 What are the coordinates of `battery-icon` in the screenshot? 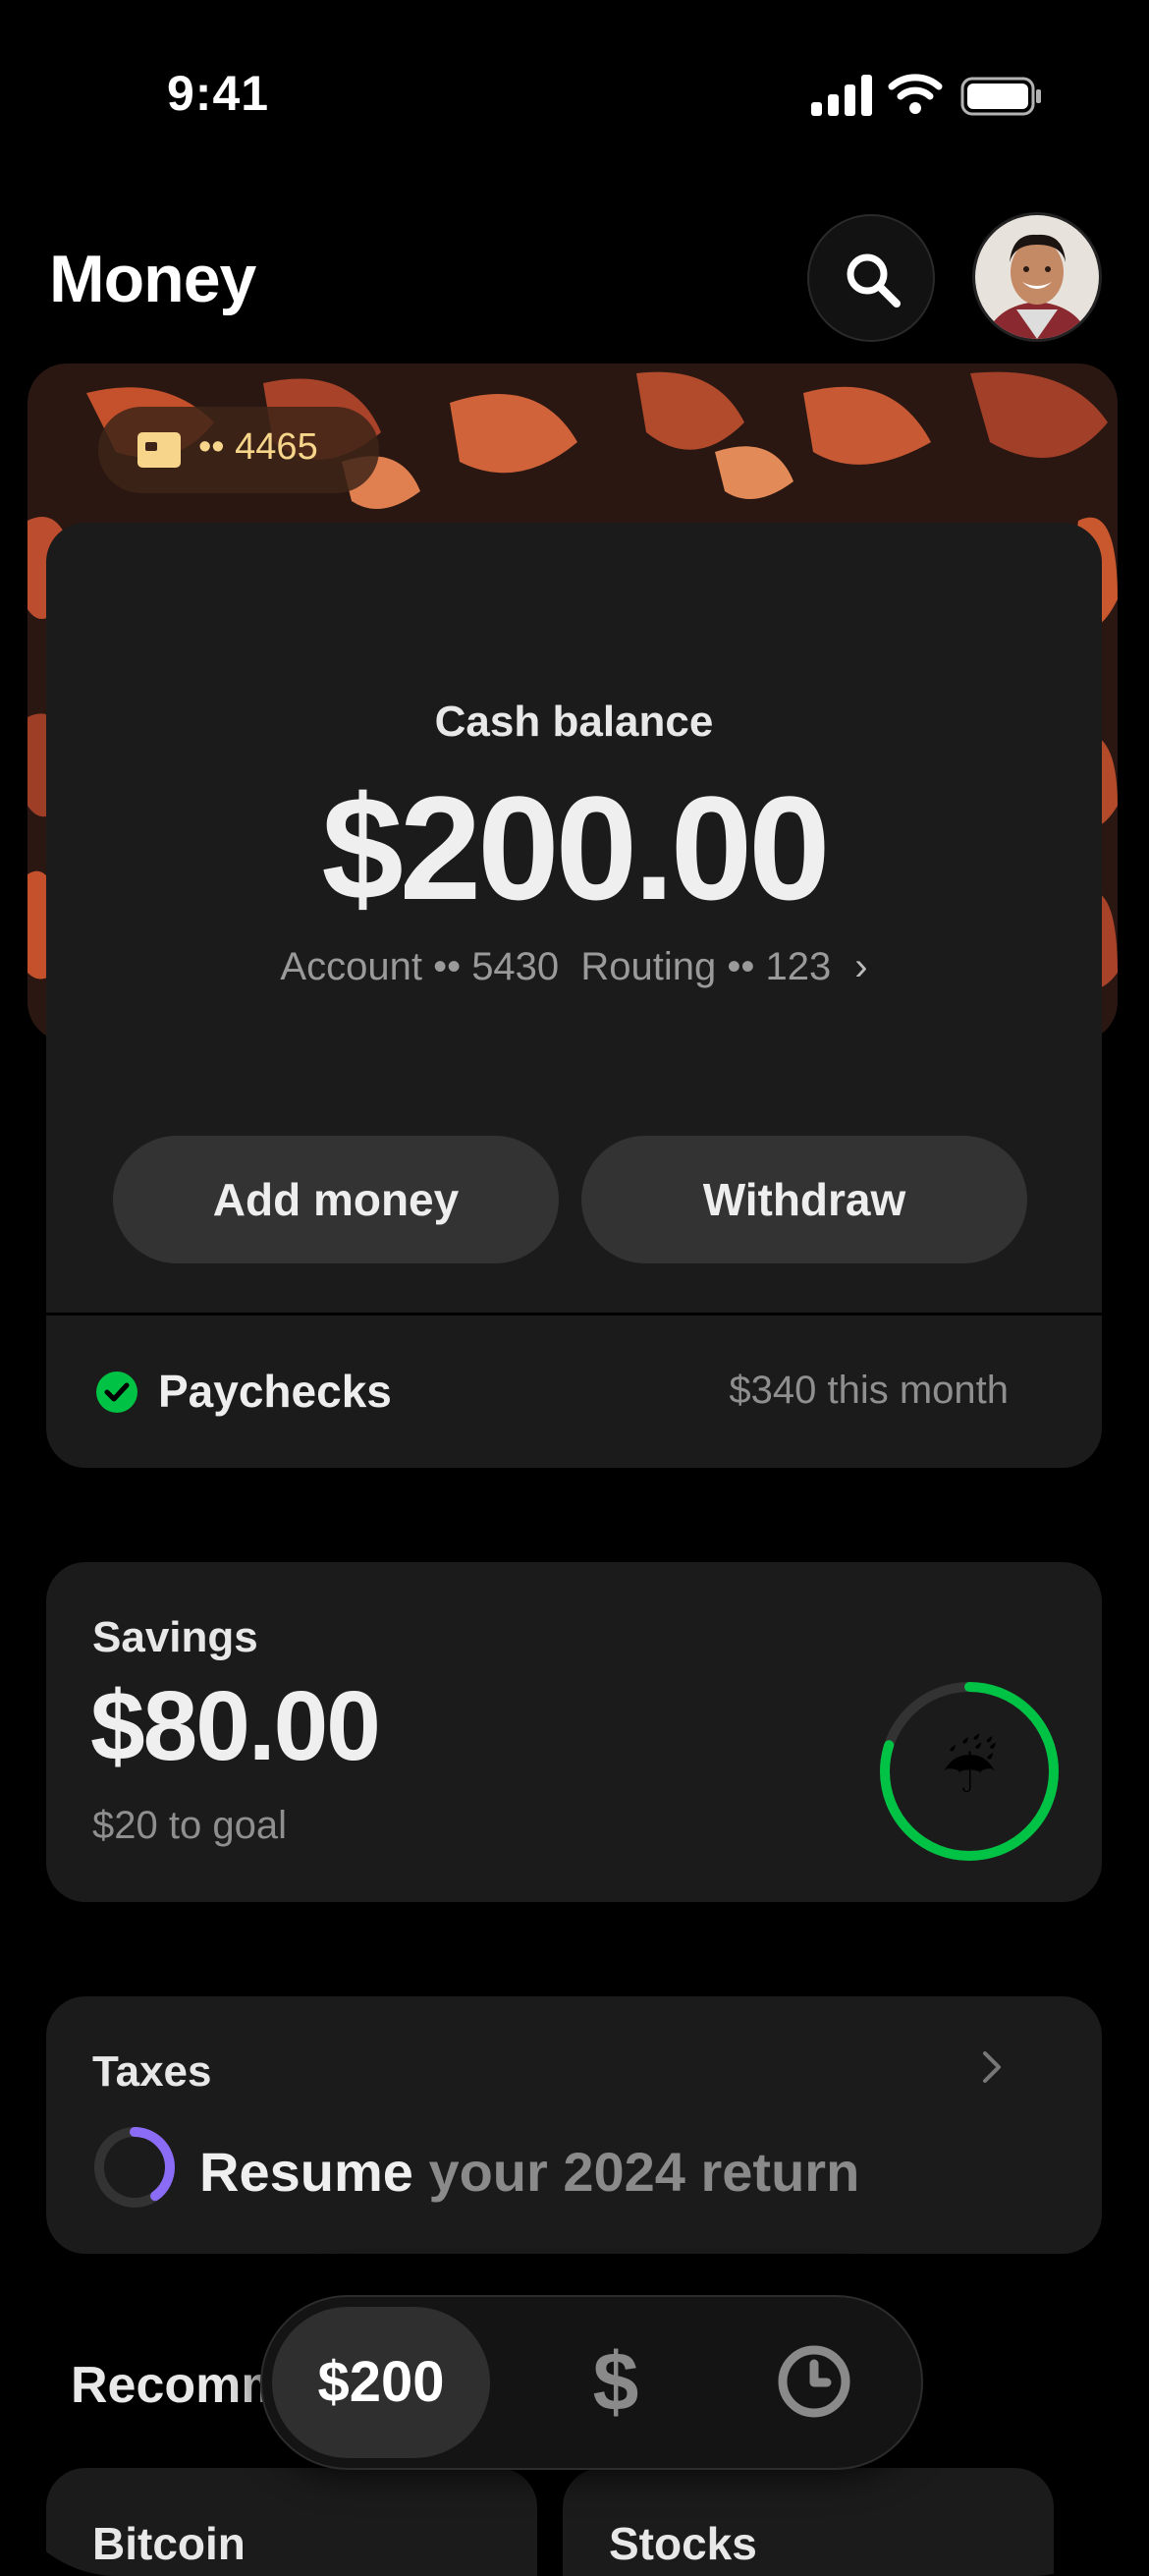 It's located at (1000, 96).